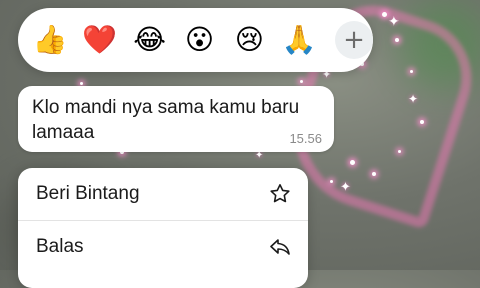  I want to click on menu-item-reply: Balas, so click(163, 246).